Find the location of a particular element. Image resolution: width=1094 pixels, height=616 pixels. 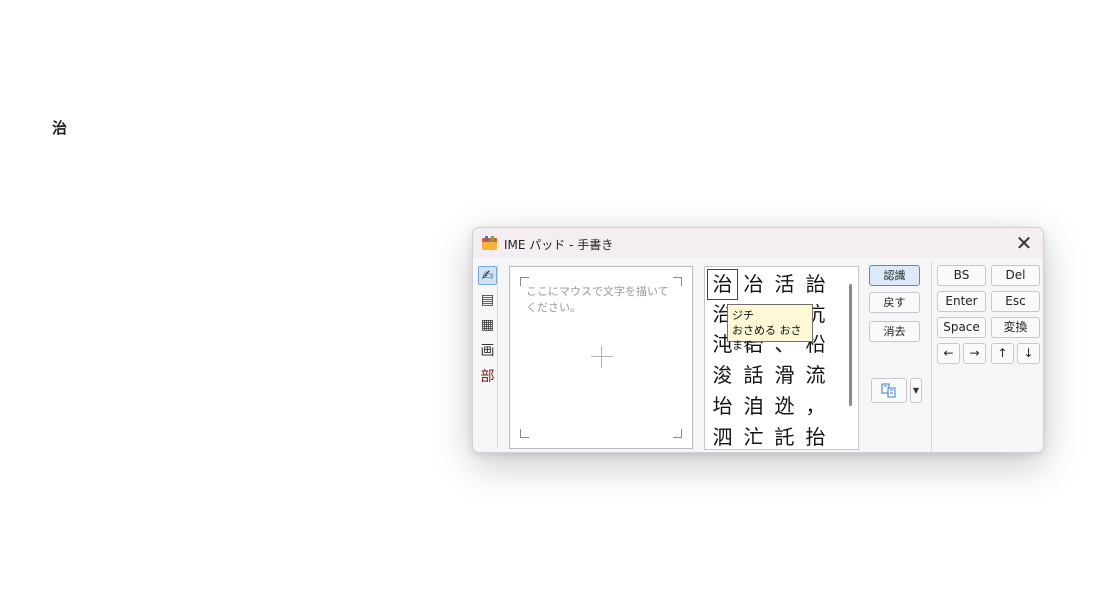

candidate-cell: 流 is located at coordinates (815, 375).